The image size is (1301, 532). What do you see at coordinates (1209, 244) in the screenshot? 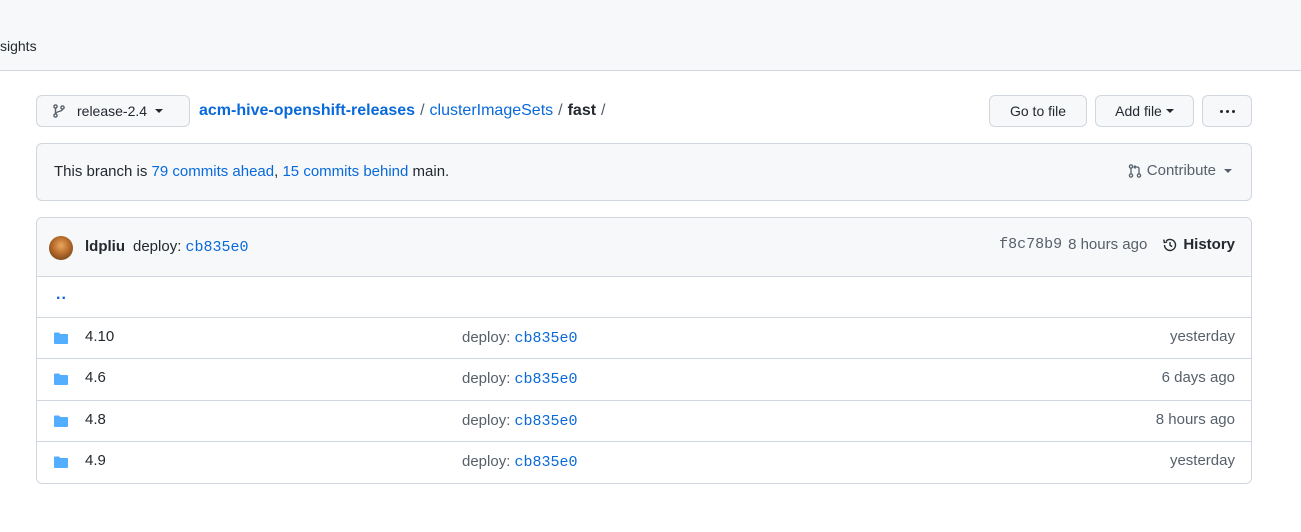
I see `history-label: History` at bounding box center [1209, 244].